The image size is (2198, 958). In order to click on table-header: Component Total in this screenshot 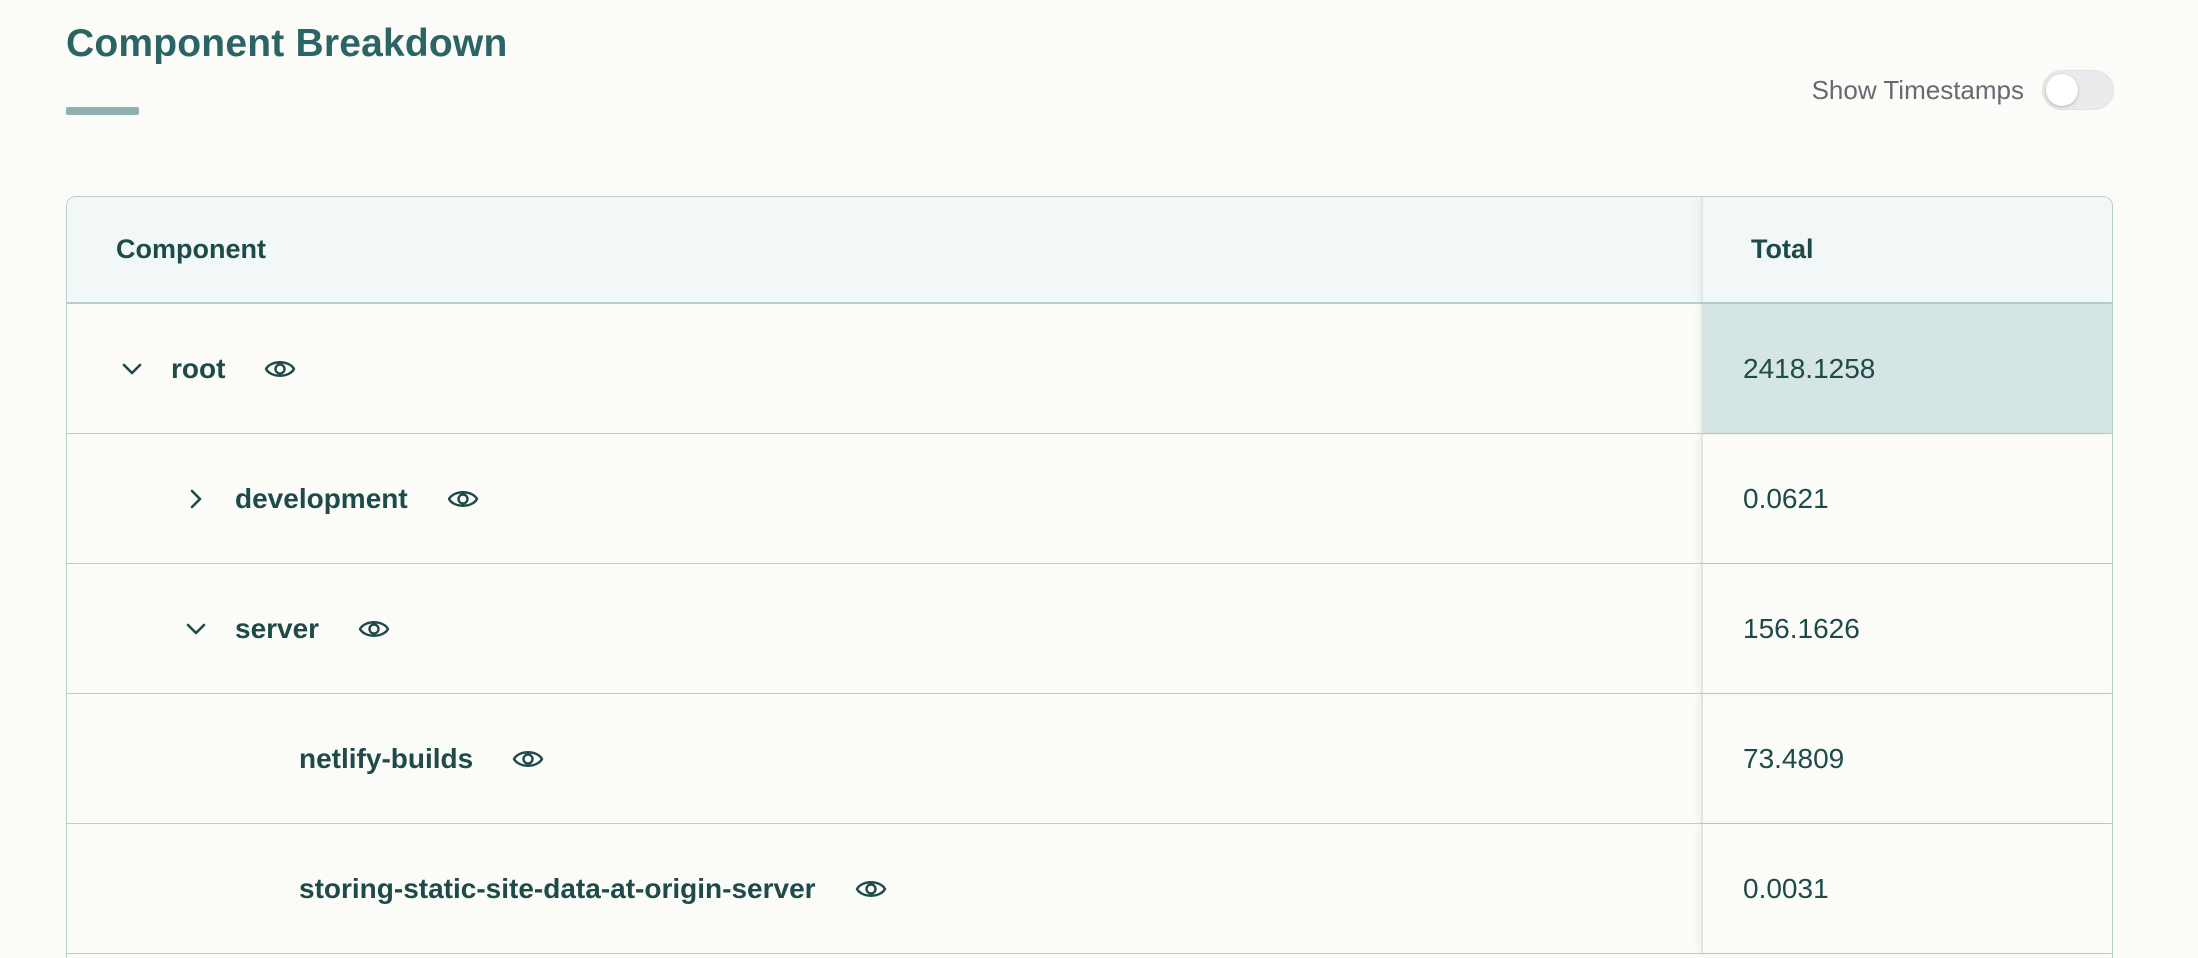, I will do `click(1089, 250)`.